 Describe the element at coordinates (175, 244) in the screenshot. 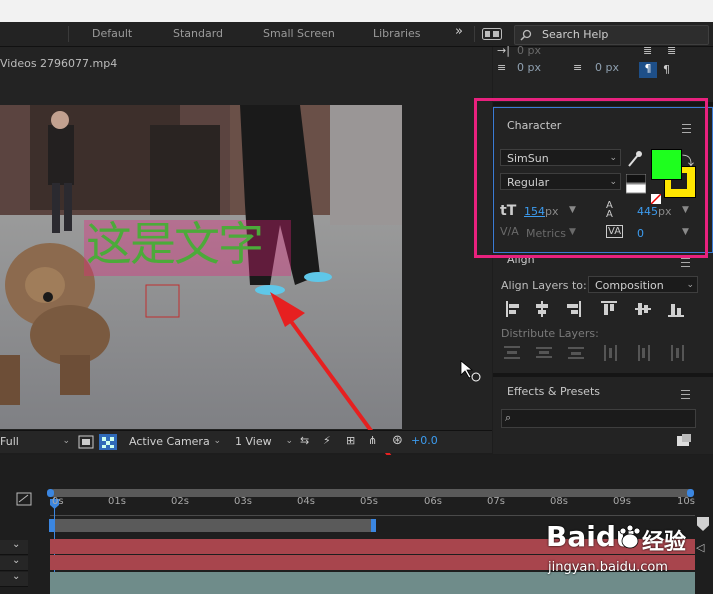

I see `overlay-chinese-text: 这是文字` at that location.